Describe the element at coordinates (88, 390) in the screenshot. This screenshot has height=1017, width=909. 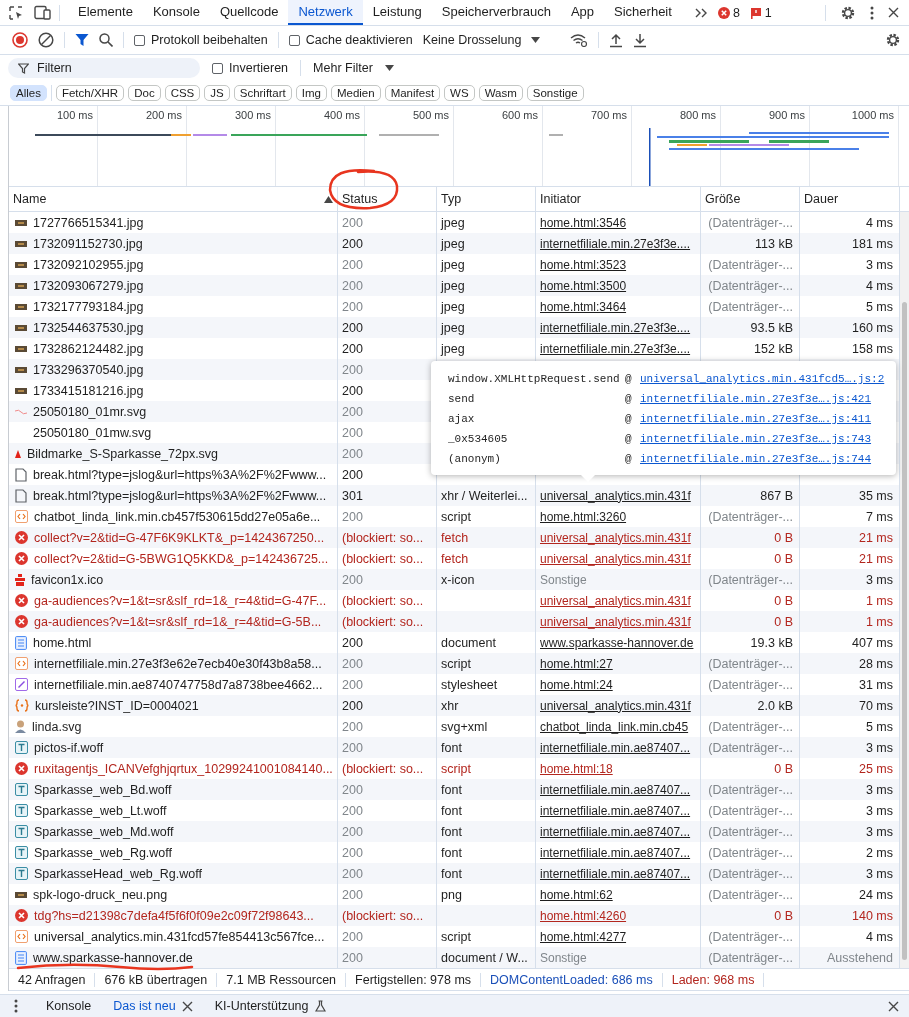
I see `request-name: 1733415181216.jpg` at that location.